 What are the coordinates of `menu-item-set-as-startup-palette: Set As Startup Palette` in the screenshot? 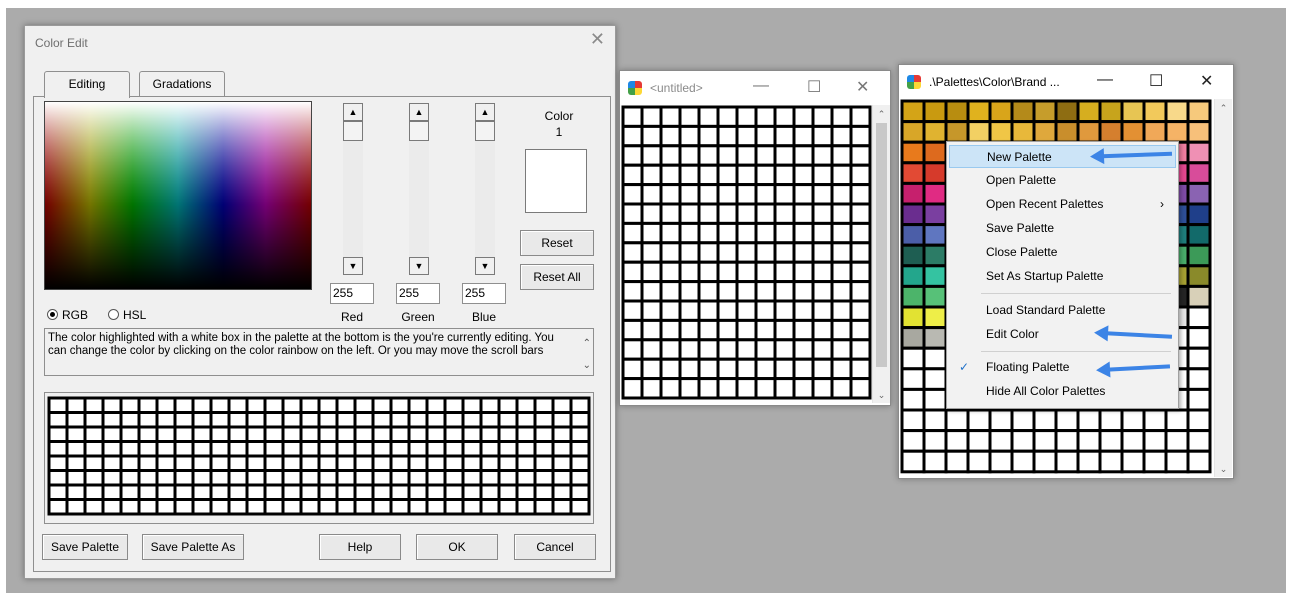 It's located at (1062, 276).